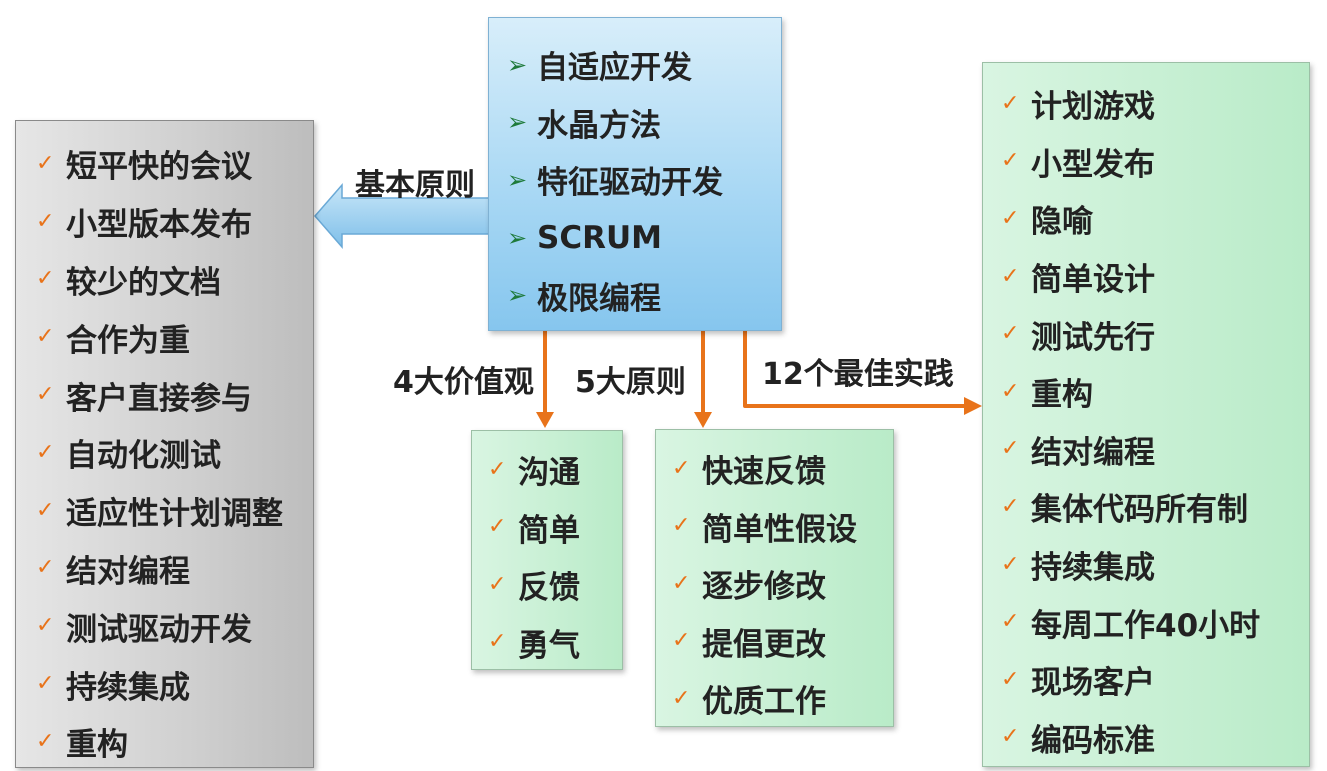  What do you see at coordinates (463, 382) in the screenshot?
I see `four-values-label: 4大价值观` at bounding box center [463, 382].